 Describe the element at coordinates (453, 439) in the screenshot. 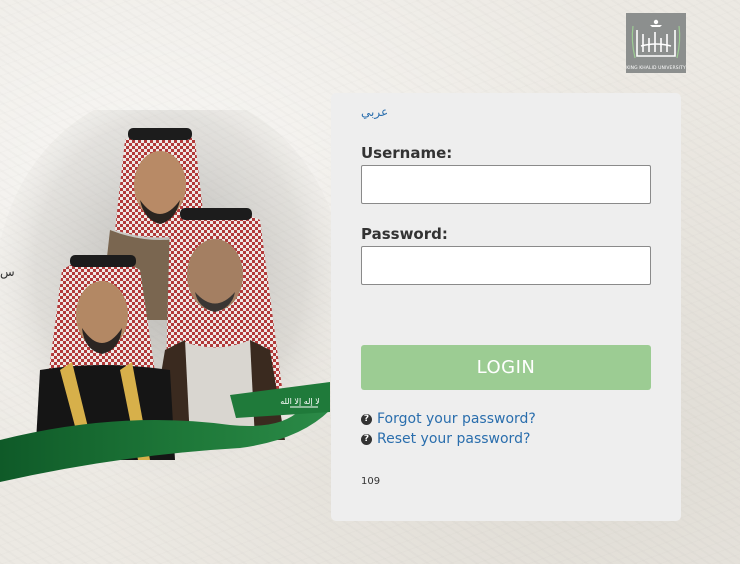

I see `reset-password-label: Reset your password?` at that location.